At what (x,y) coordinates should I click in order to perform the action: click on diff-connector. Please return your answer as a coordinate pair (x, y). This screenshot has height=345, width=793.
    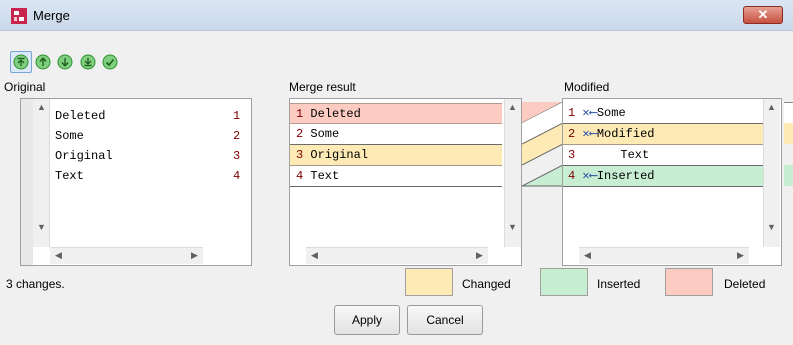
    Looking at the image, I should click on (542, 144).